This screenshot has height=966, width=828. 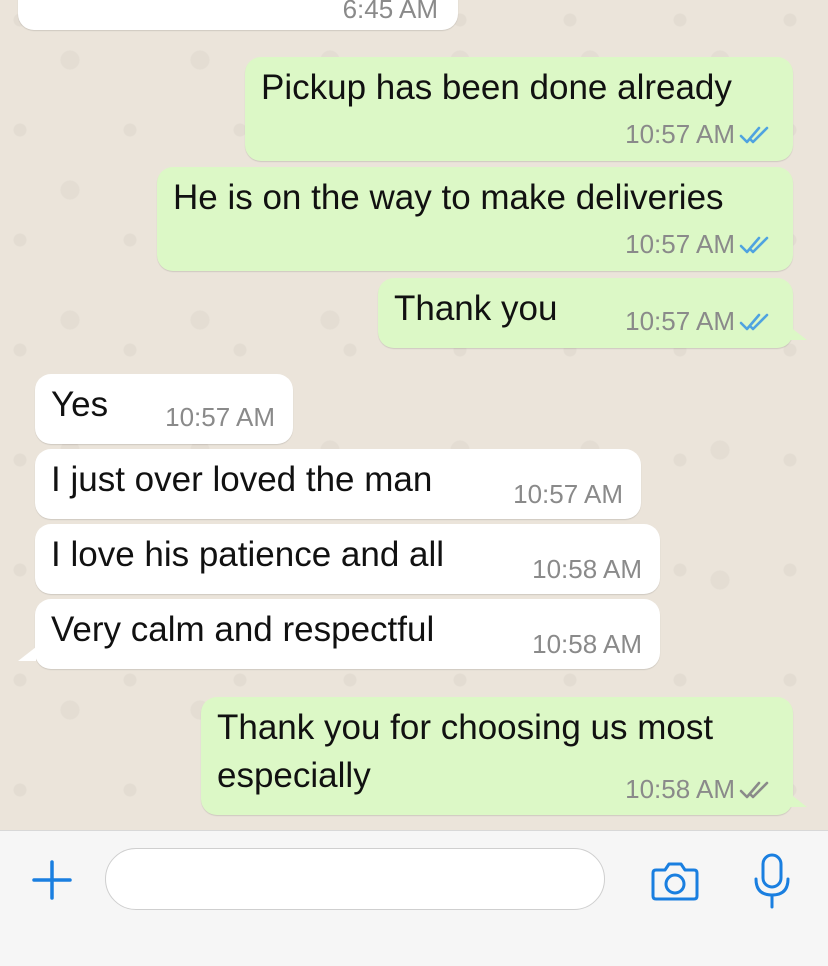 What do you see at coordinates (675, 880) in the screenshot?
I see `camera-icon` at bounding box center [675, 880].